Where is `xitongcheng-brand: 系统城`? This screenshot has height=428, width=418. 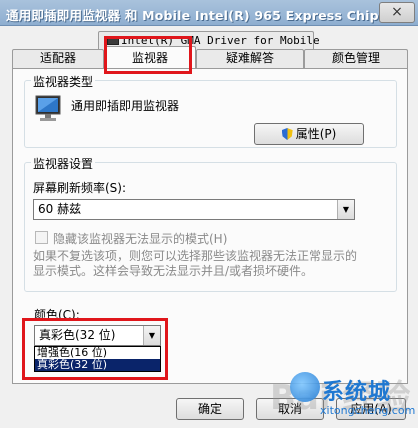
xitongcheng-brand: 系统城 is located at coordinates (357, 392).